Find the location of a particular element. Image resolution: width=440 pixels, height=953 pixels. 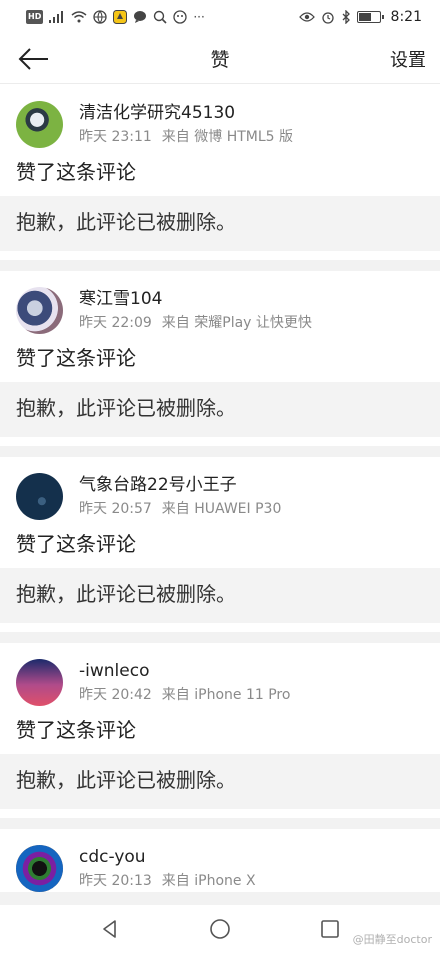

item-meta: 昨天 23:11 来自 微博 HTML5 版 is located at coordinates (186, 137).